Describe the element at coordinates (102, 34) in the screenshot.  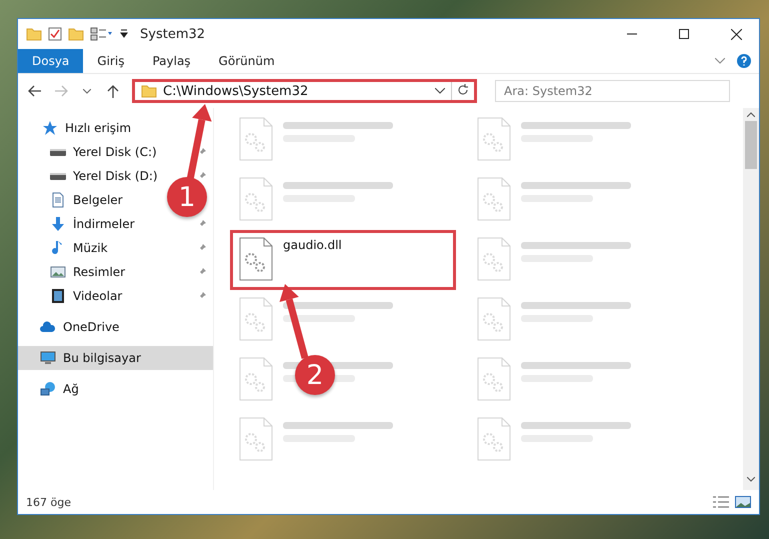
I see `view-options-icon` at that location.